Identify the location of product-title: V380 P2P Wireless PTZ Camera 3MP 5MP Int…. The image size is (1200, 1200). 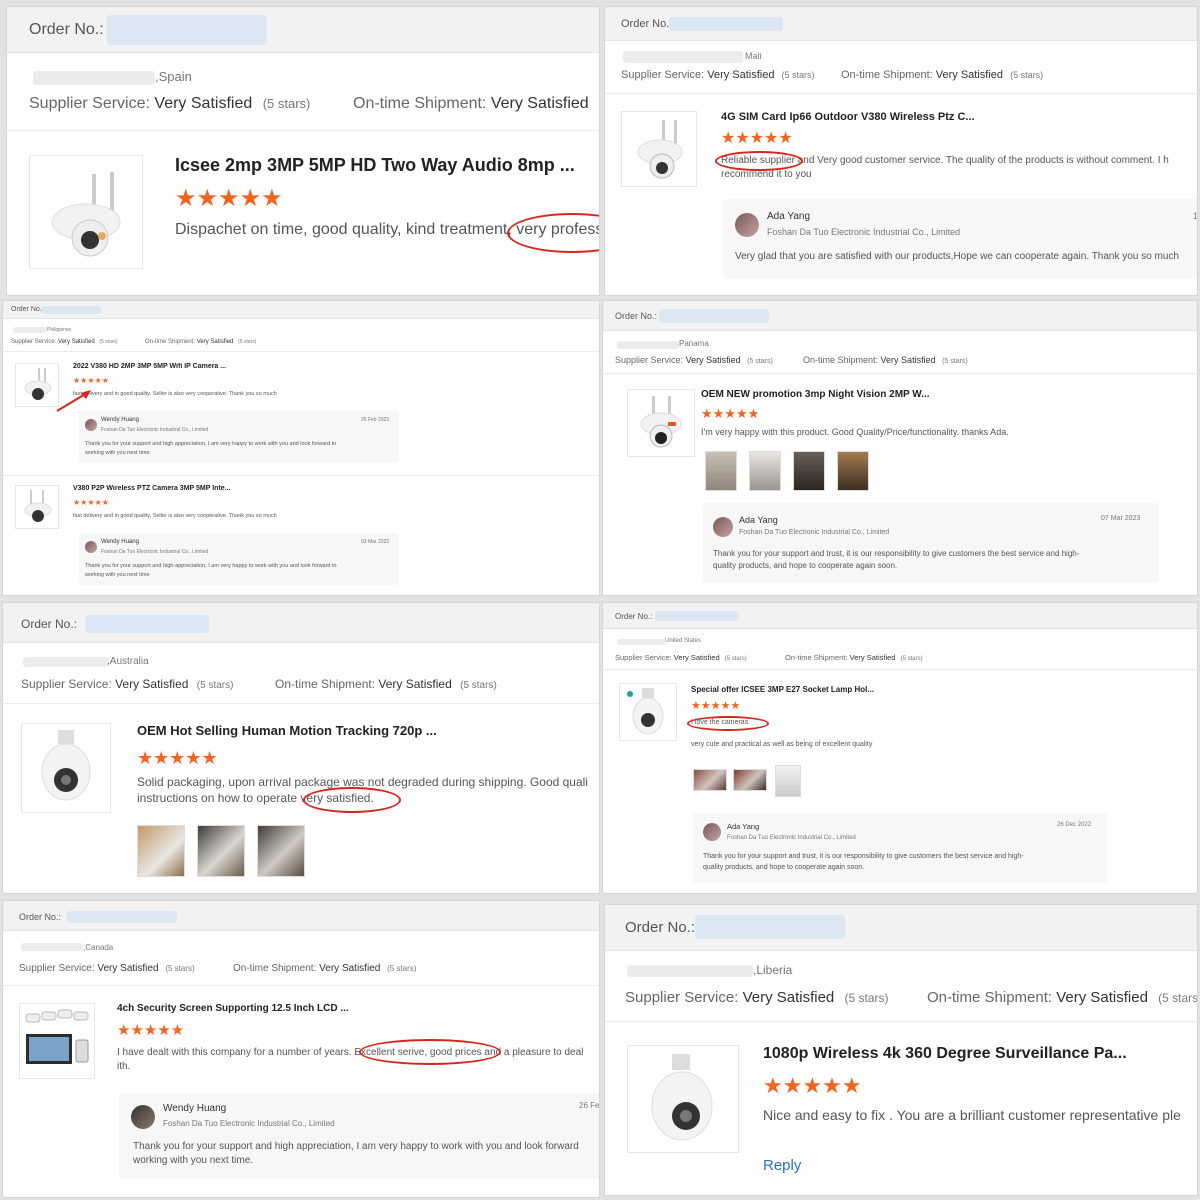
(152, 488).